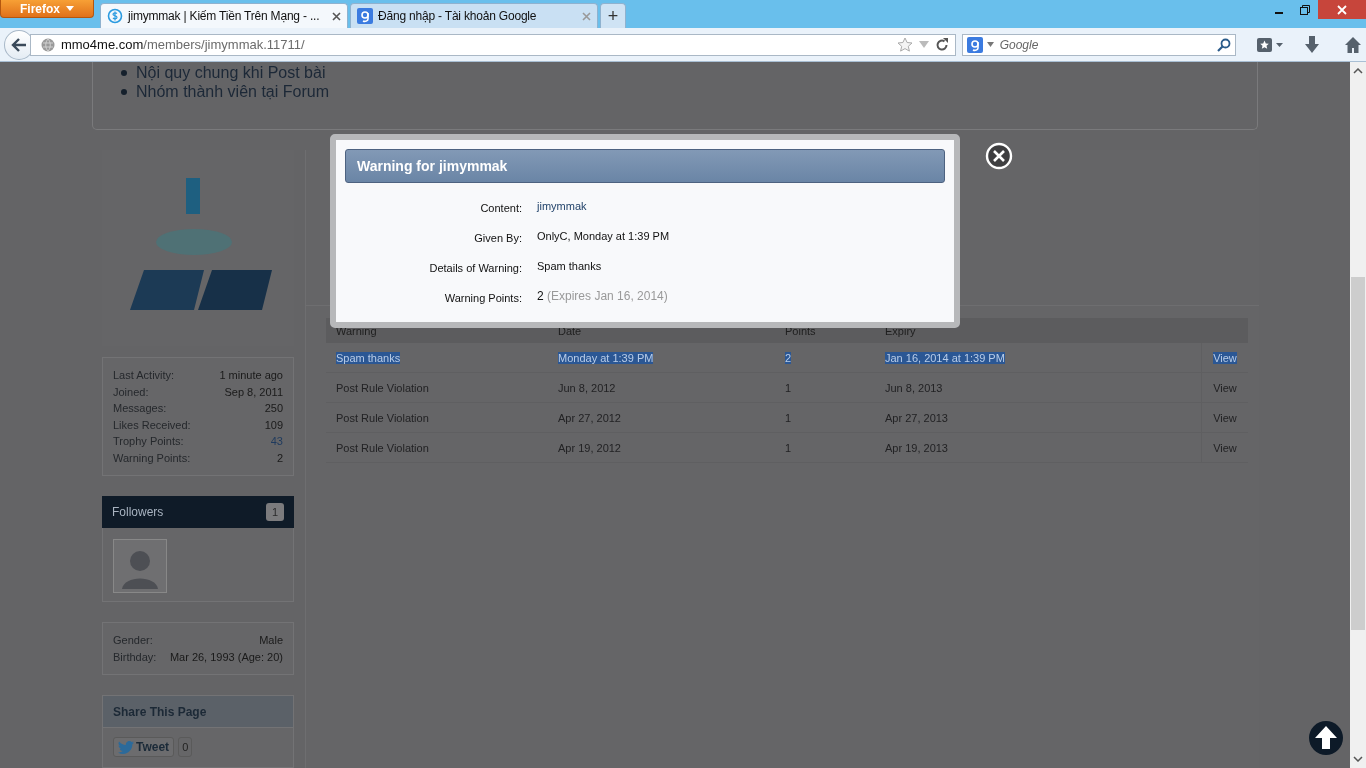 The height and width of the screenshot is (768, 1366). Describe the element at coordinates (226, 657) in the screenshot. I see `info-value: Mar 26, 1993 (Age: 20)` at that location.